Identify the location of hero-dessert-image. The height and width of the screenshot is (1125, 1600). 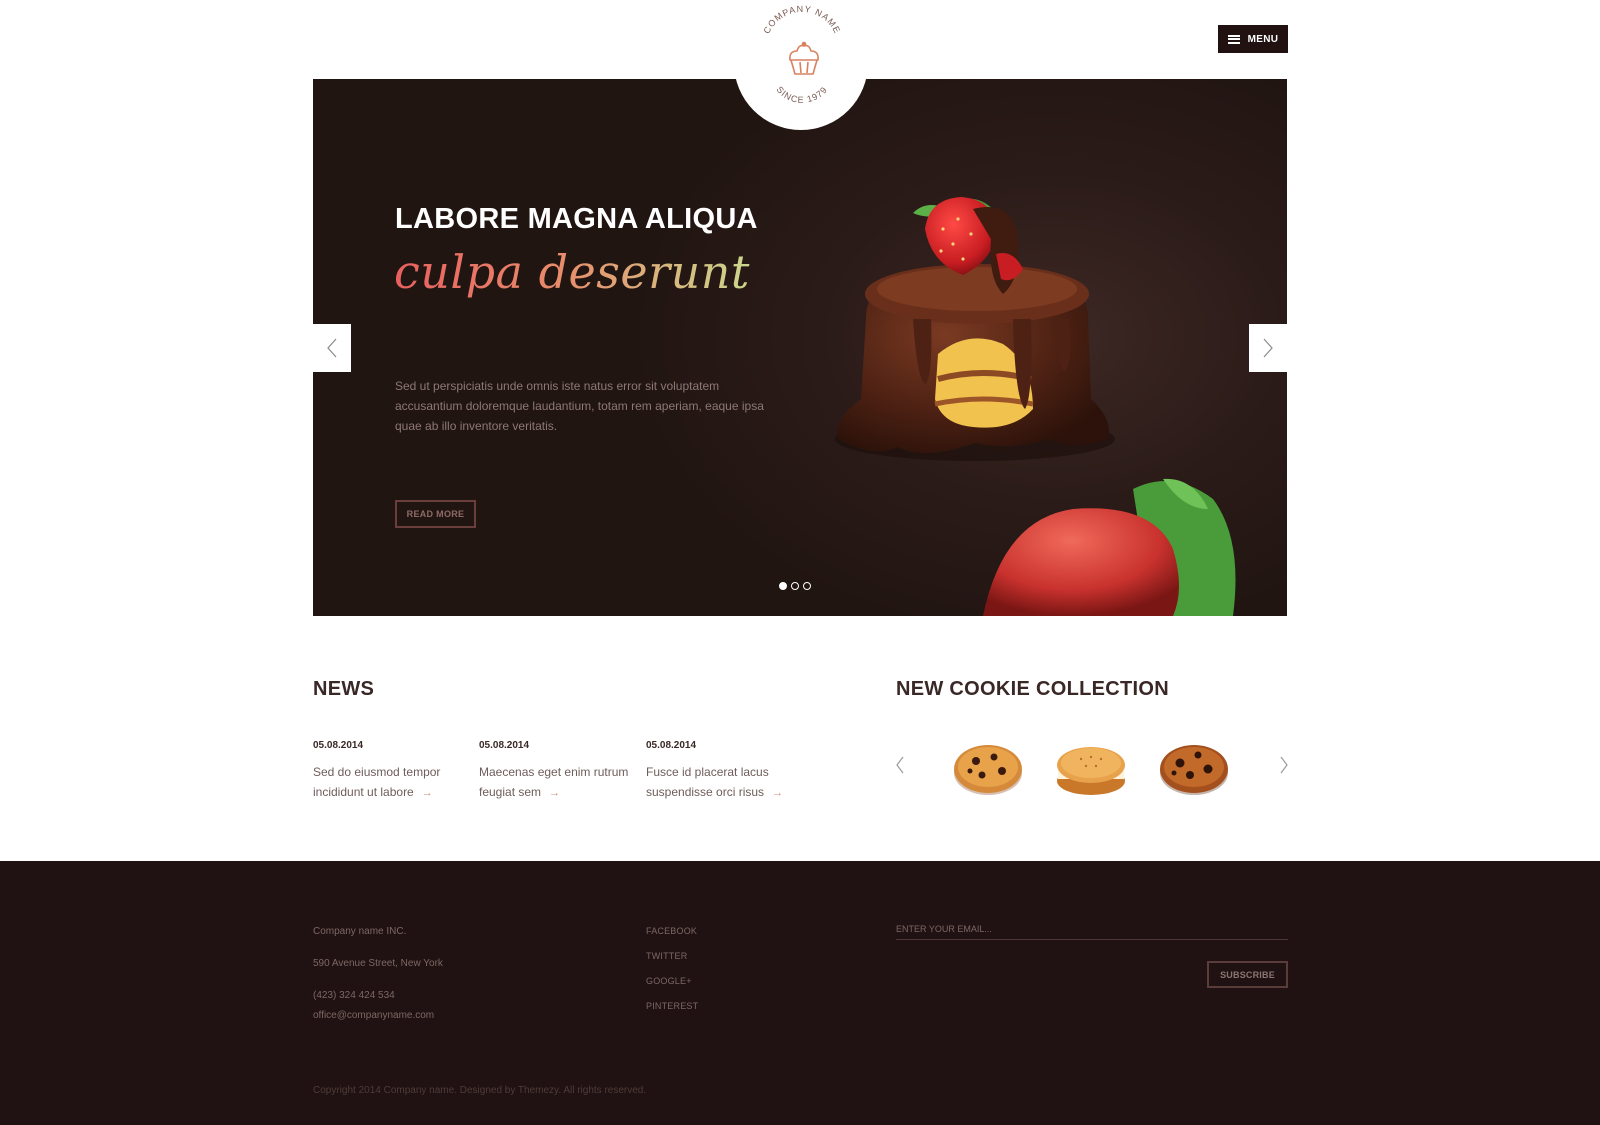
(1035, 406).